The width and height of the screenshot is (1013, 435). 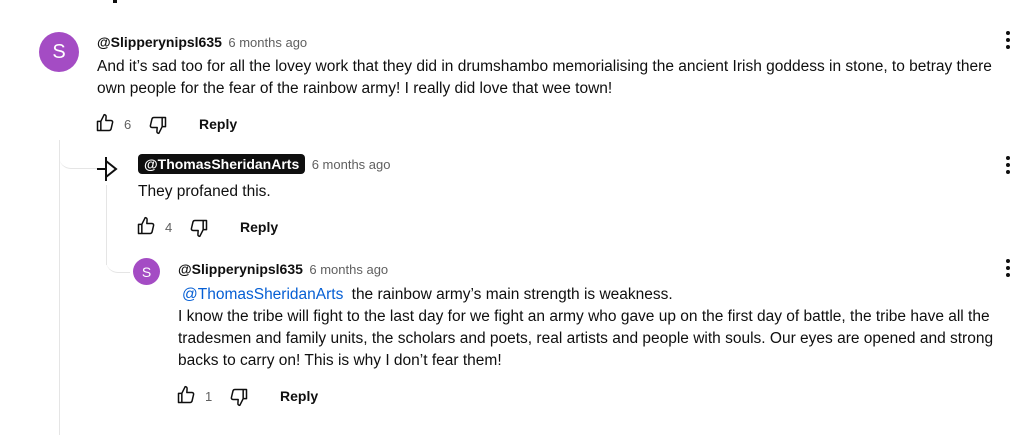 I want to click on comment-header: @ThomasSheridanArts 6 months ago, so click(x=264, y=164).